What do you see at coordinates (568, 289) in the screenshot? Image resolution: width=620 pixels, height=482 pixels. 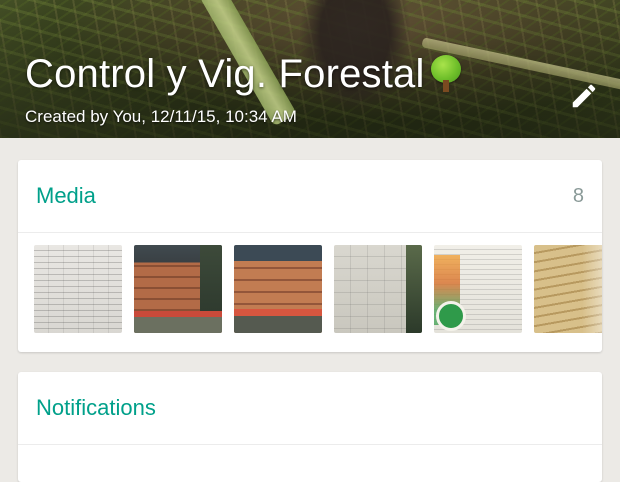 I see `media-thumbnail-wood` at bounding box center [568, 289].